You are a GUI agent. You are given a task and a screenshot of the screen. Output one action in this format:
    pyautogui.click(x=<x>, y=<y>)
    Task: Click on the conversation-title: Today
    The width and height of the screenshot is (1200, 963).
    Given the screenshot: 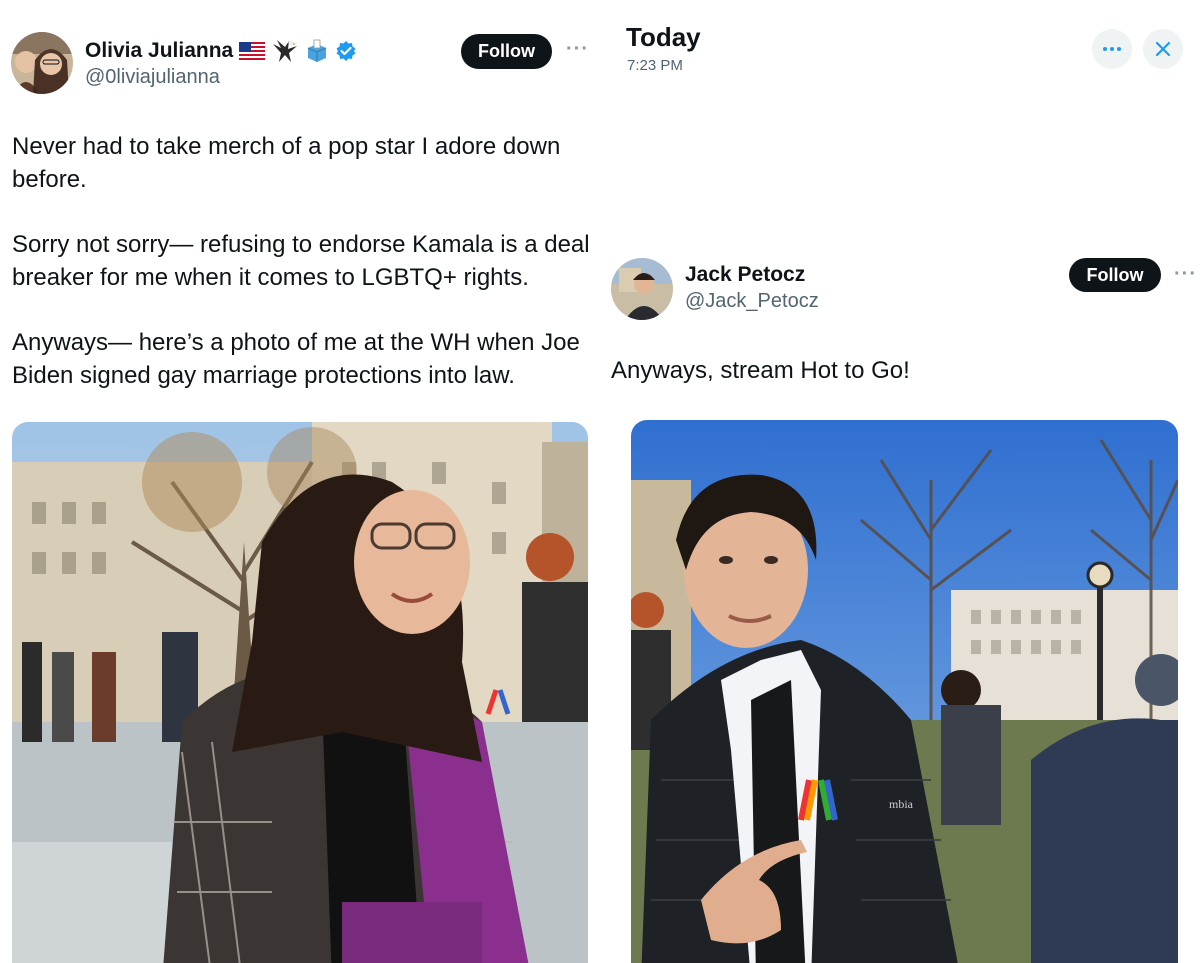 What is the action you would take?
    pyautogui.click(x=663, y=37)
    